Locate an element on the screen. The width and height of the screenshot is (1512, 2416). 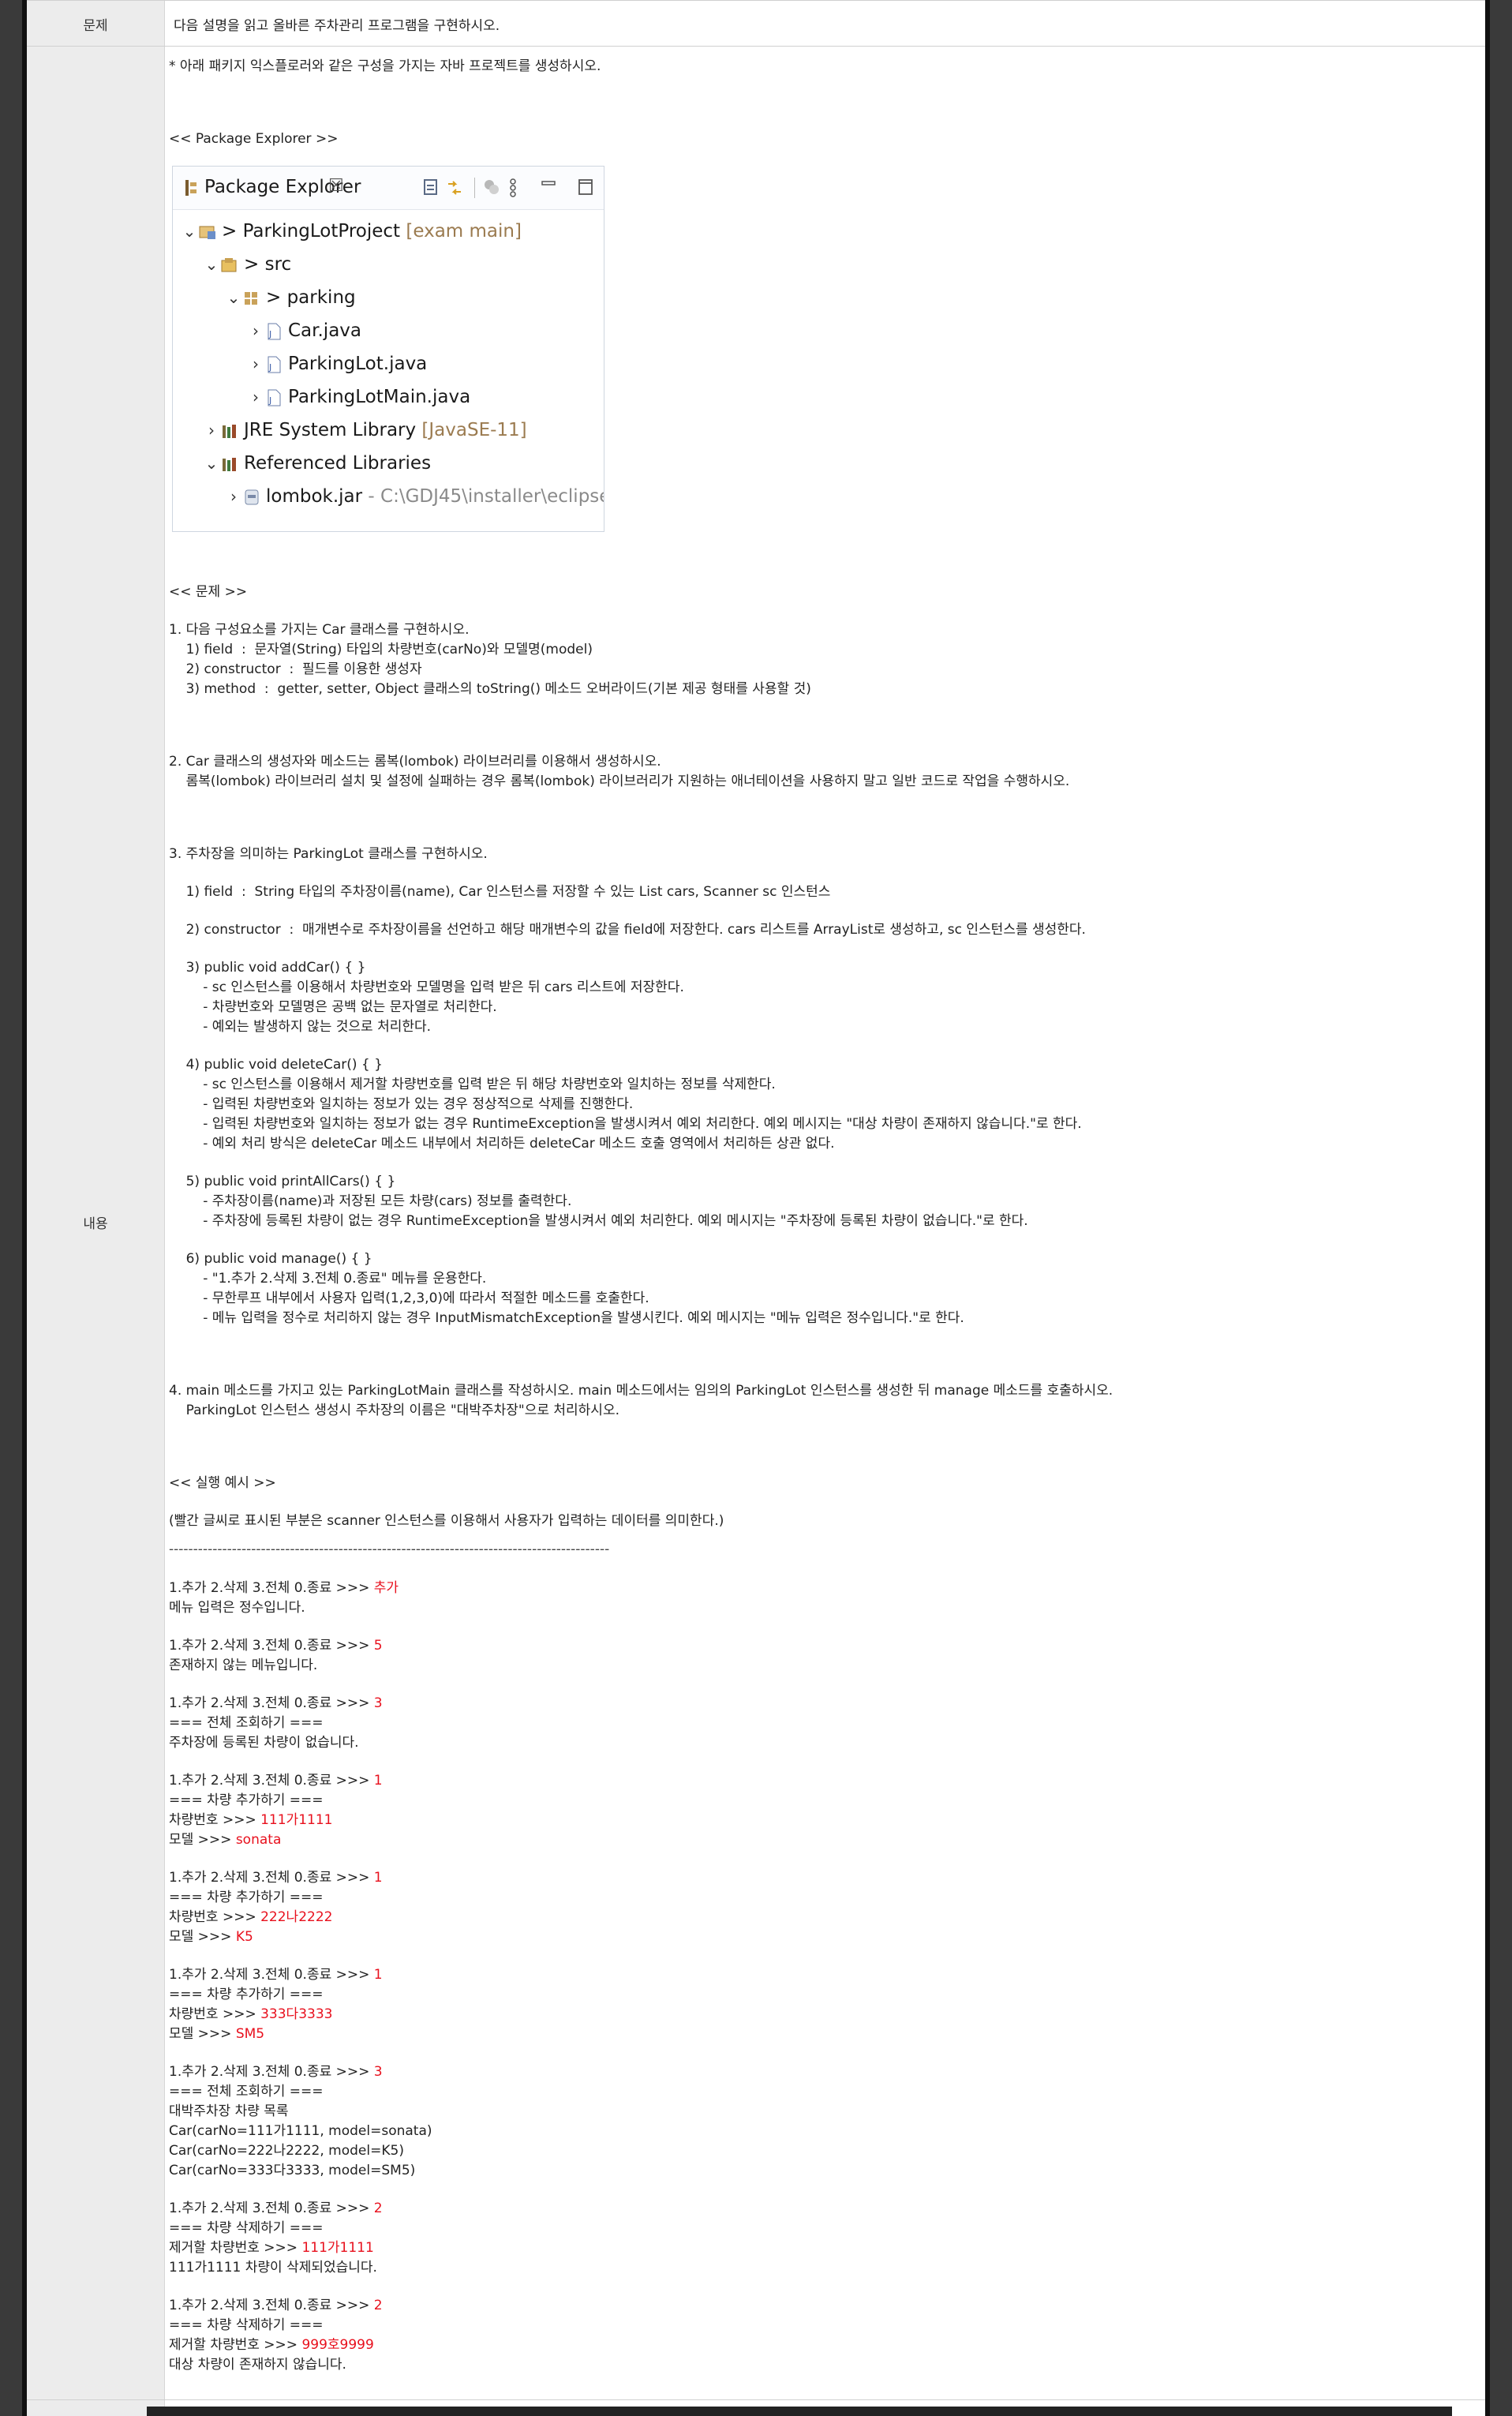
tree-item-src: ⌄ > src is located at coordinates (248, 264).